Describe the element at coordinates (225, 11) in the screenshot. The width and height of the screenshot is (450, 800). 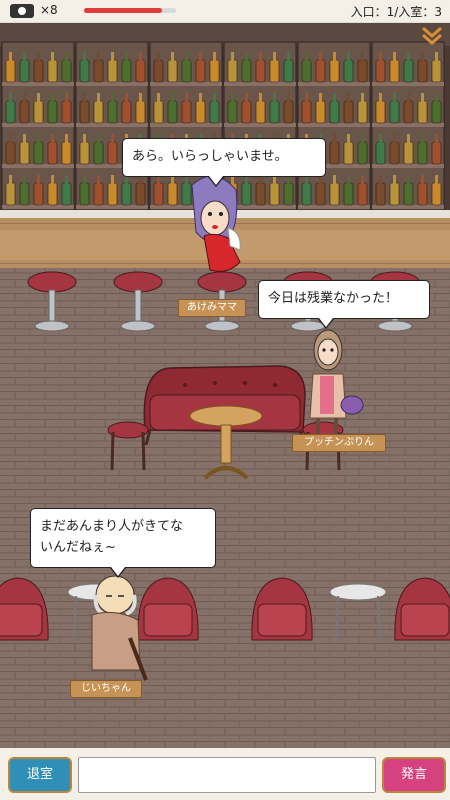
I see `status-bar: ×8 入口：1/入室：3` at that location.